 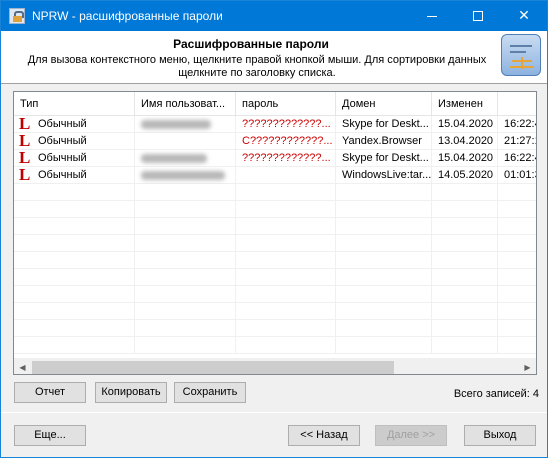 What do you see at coordinates (324, 435) in the screenshot?
I see `back-button: << Назад` at bounding box center [324, 435].